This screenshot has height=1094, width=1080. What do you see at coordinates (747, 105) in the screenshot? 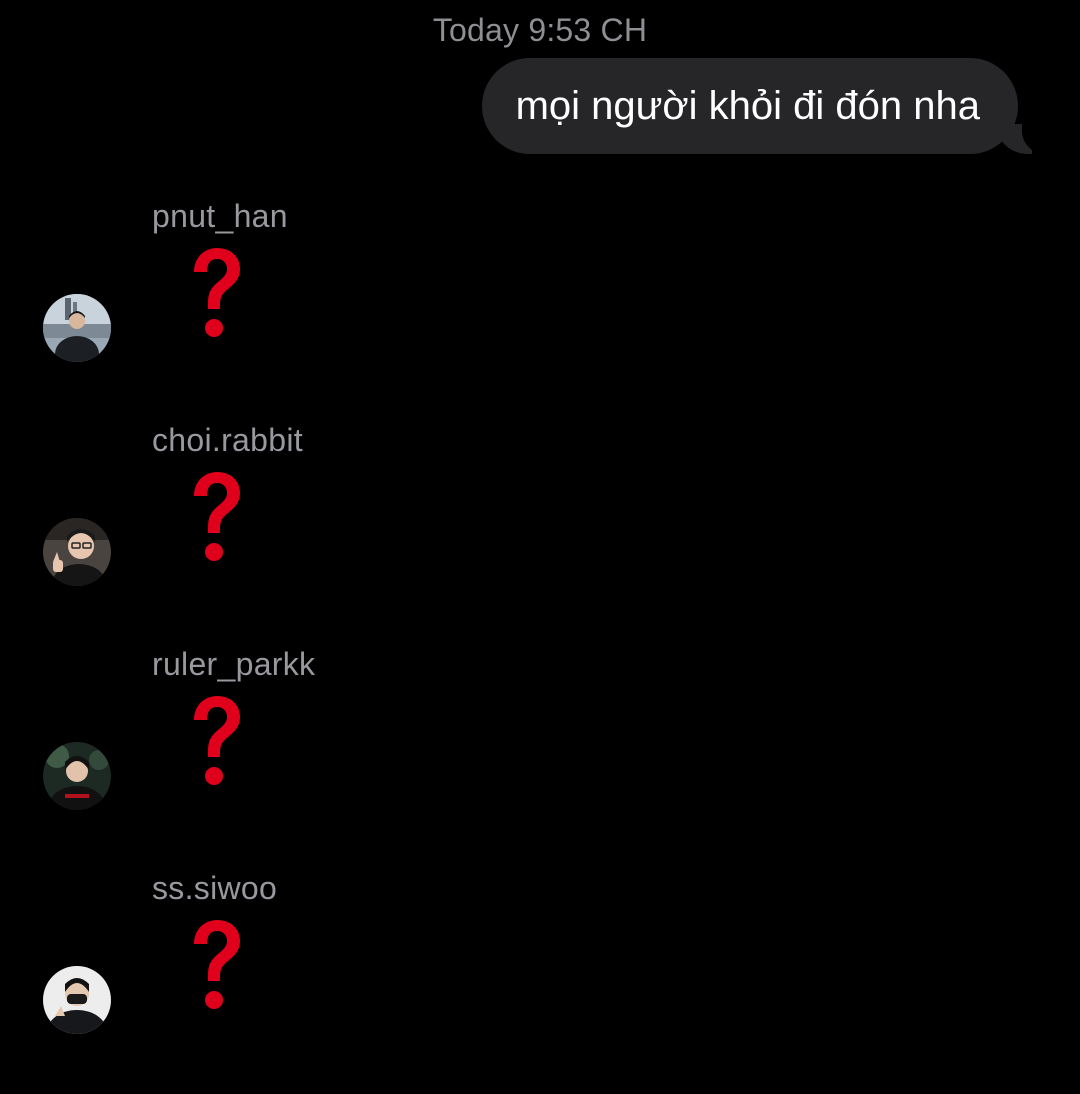
I see `outgoing-message-text: mọi người khỏi đi đón nha` at bounding box center [747, 105].